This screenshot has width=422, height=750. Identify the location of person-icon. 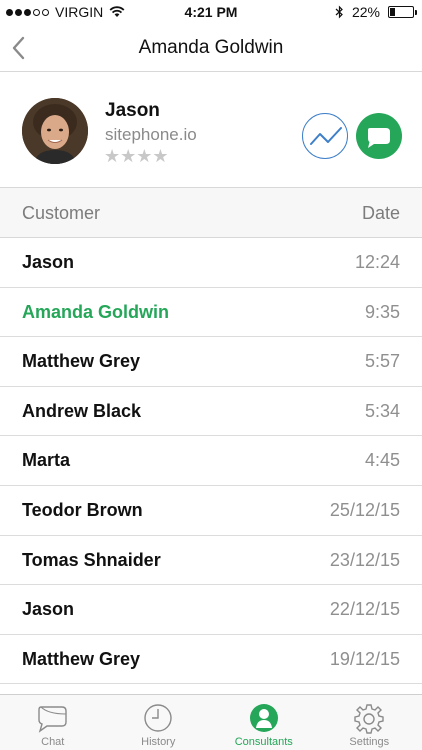
(263, 718).